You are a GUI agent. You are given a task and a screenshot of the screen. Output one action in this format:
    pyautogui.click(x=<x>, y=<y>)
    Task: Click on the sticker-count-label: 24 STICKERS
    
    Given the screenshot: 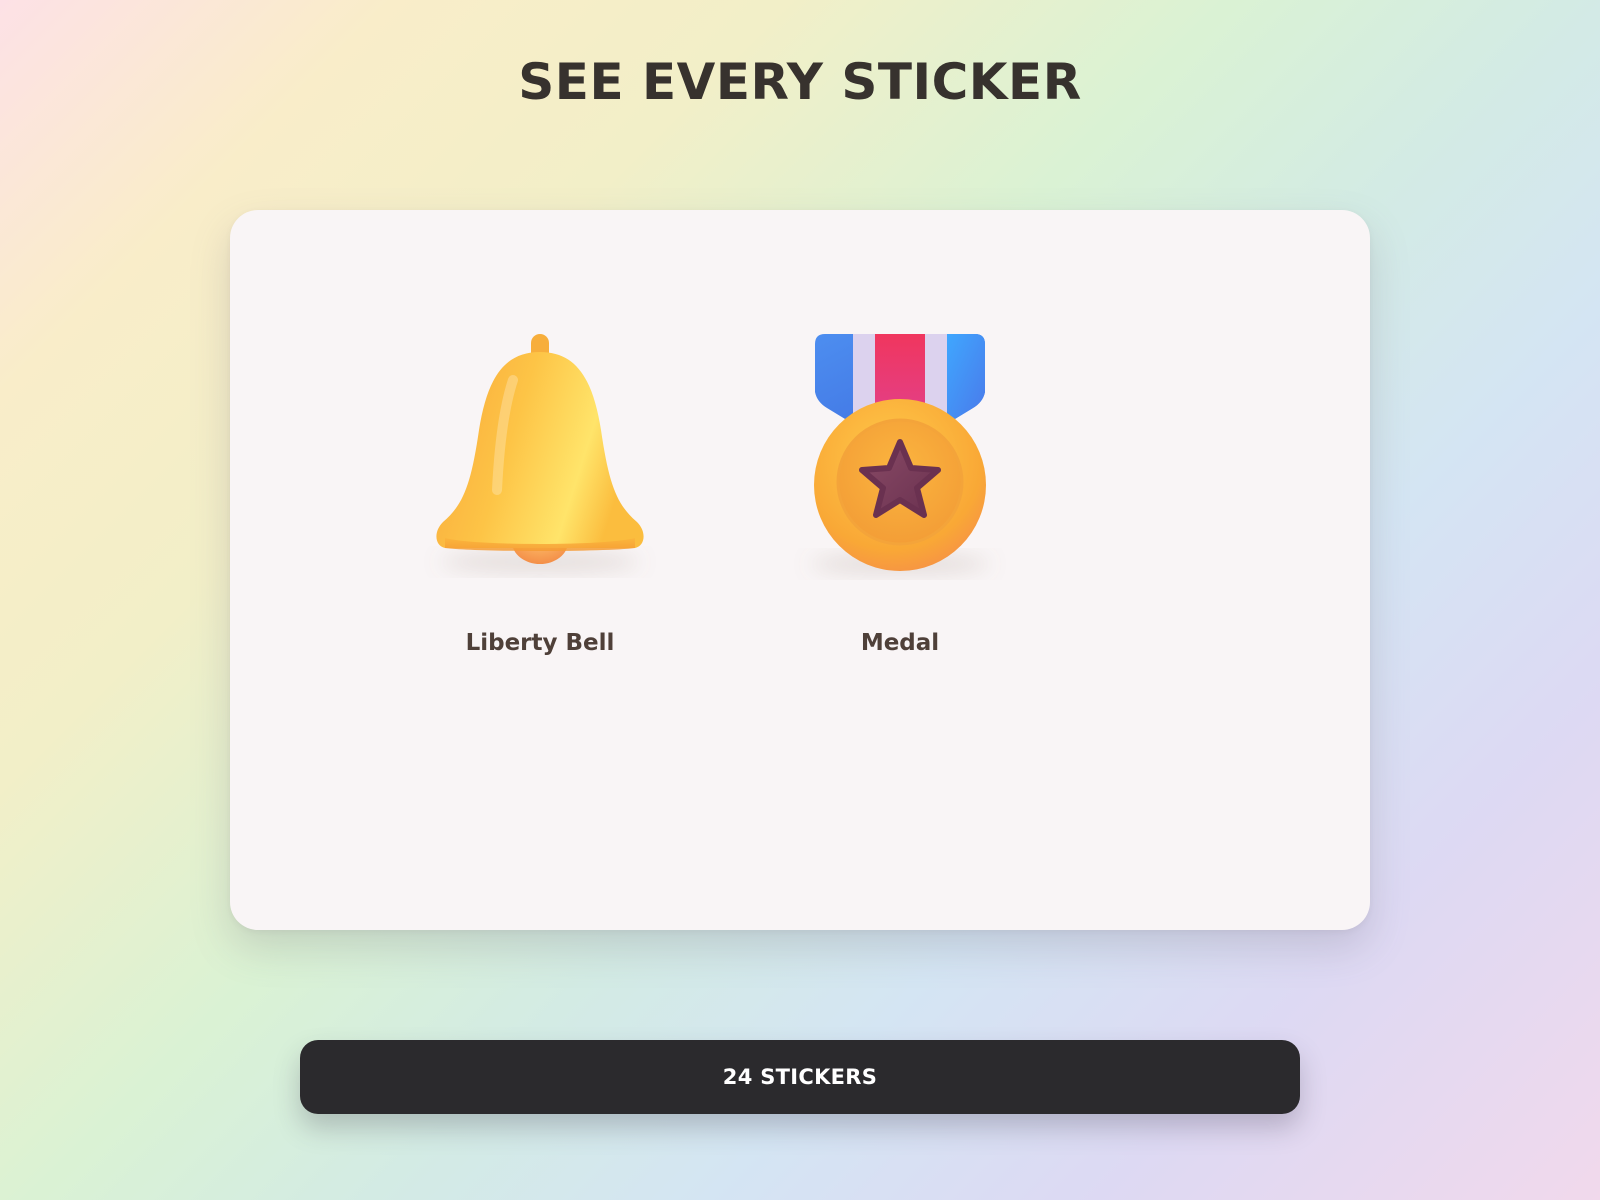 What is the action you would take?
    pyautogui.click(x=800, y=1077)
    